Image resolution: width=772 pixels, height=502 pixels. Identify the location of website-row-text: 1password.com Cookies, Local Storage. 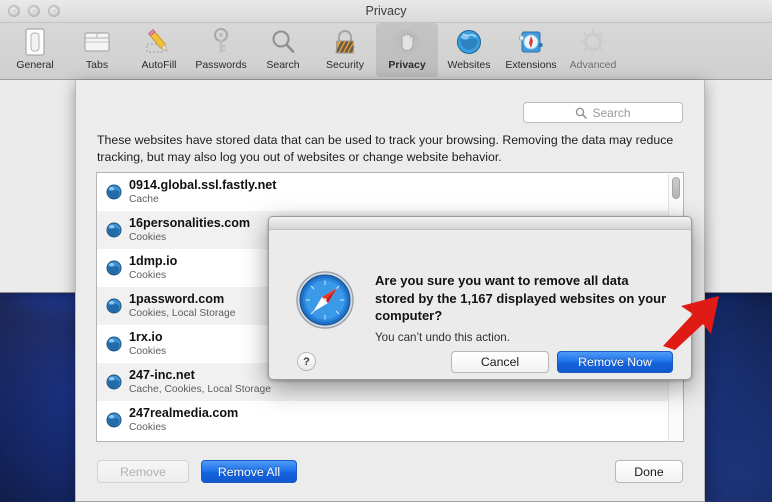
(182, 306).